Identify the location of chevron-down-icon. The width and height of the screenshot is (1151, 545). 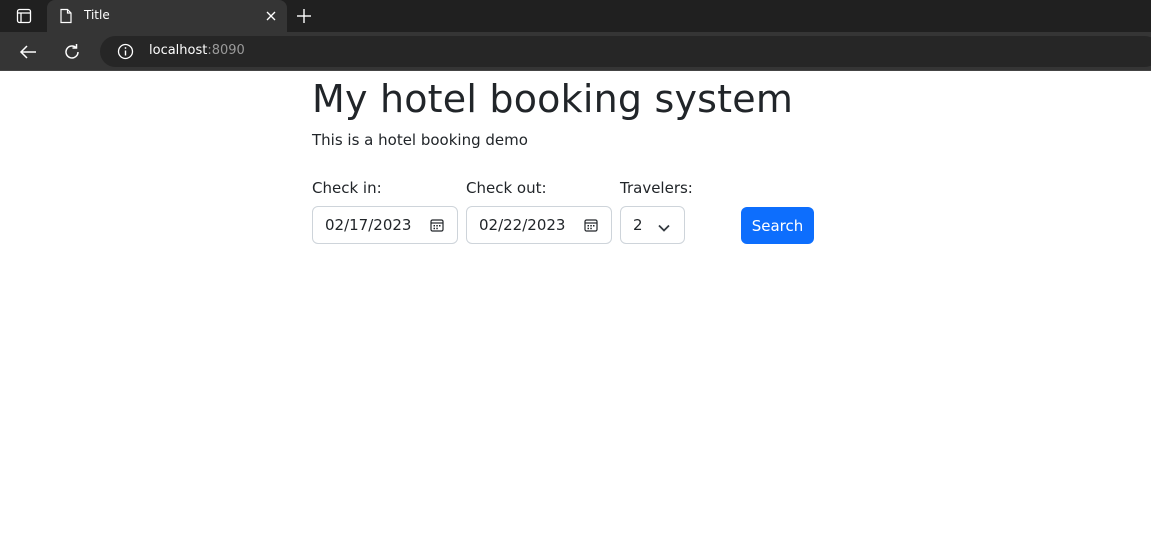
(664, 226).